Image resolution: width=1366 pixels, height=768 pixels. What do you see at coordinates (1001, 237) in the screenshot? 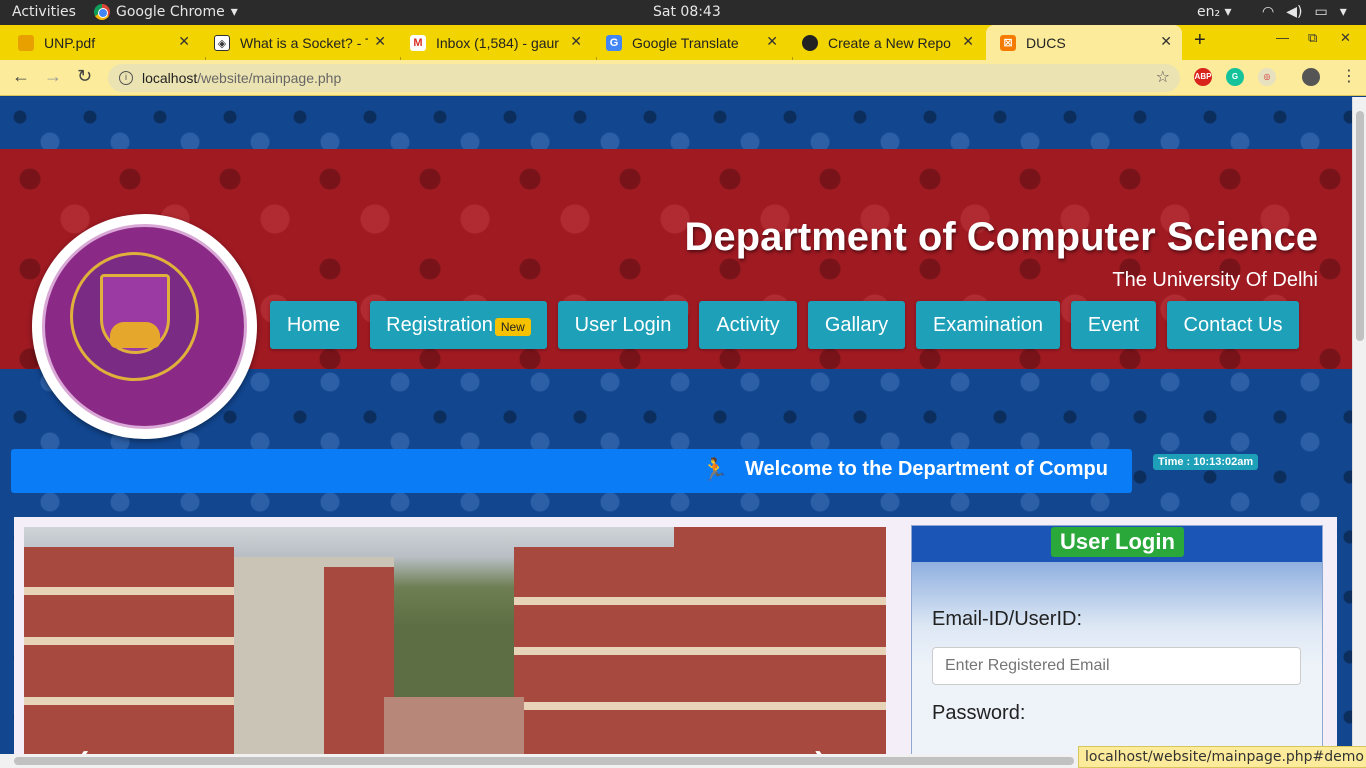
I see `site-title: Department of Computer Science` at bounding box center [1001, 237].